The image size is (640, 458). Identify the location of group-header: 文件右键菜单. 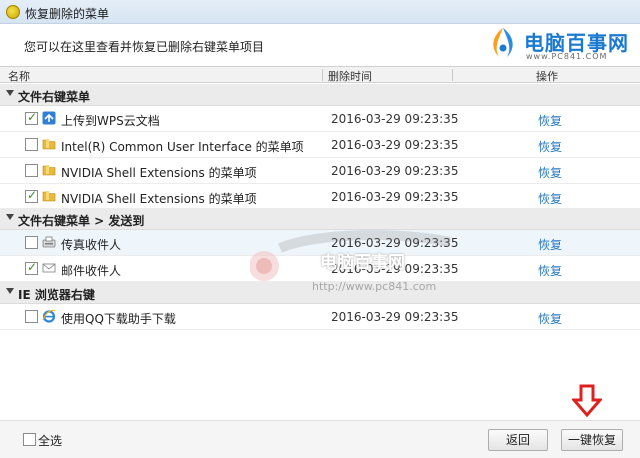
(320, 95).